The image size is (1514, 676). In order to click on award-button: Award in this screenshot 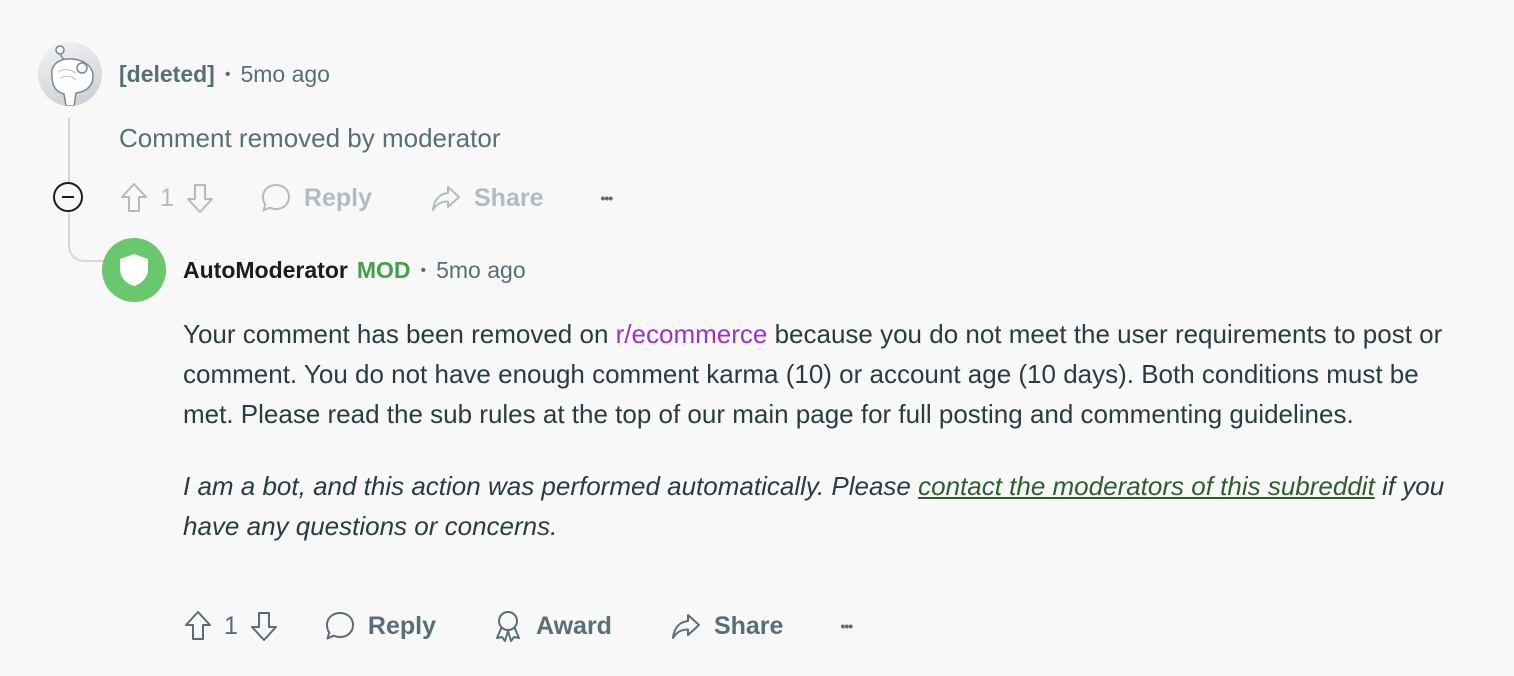, I will do `click(552, 626)`.